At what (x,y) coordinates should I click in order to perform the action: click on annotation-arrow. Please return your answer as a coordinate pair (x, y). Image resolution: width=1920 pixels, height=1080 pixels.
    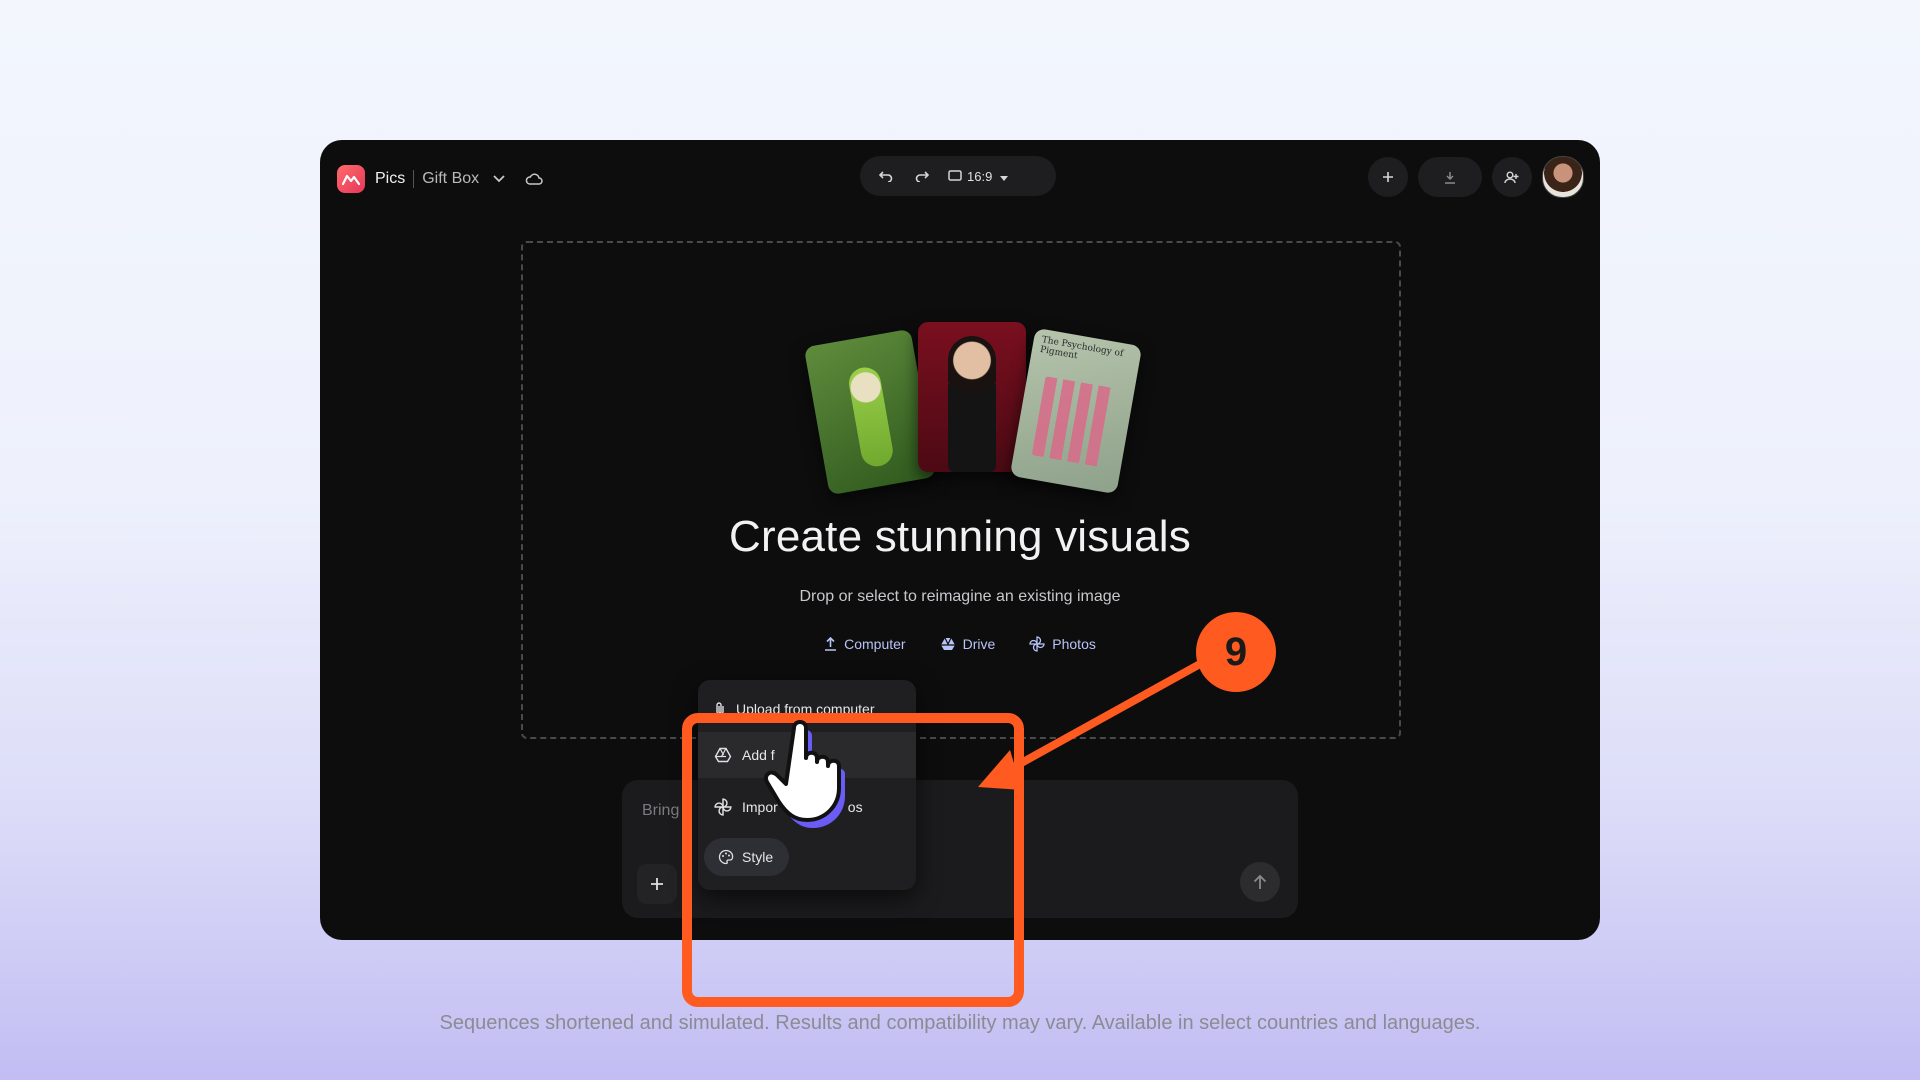
    Looking at the image, I should click on (1091, 725).